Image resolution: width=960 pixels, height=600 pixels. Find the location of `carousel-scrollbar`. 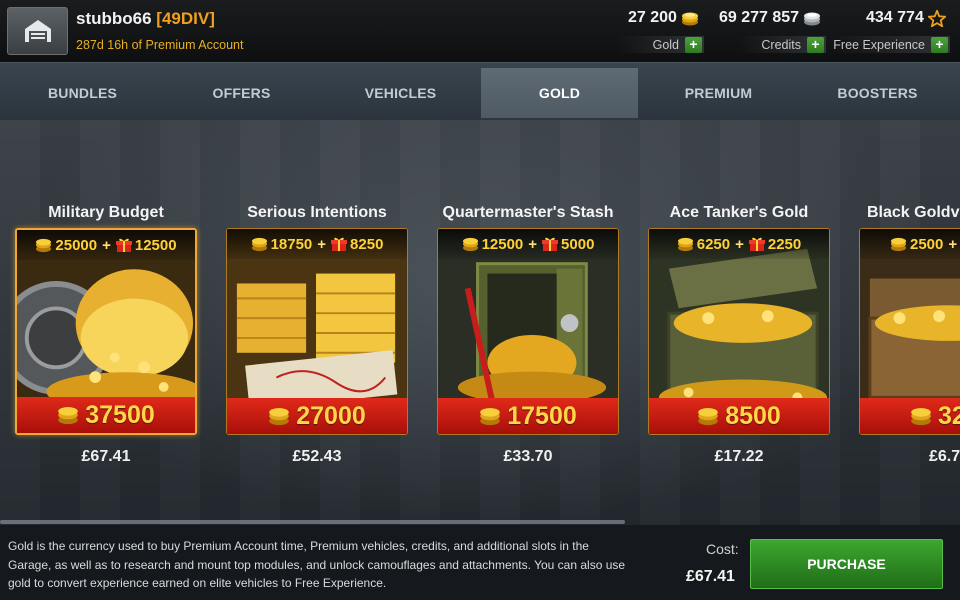

carousel-scrollbar is located at coordinates (312, 522).